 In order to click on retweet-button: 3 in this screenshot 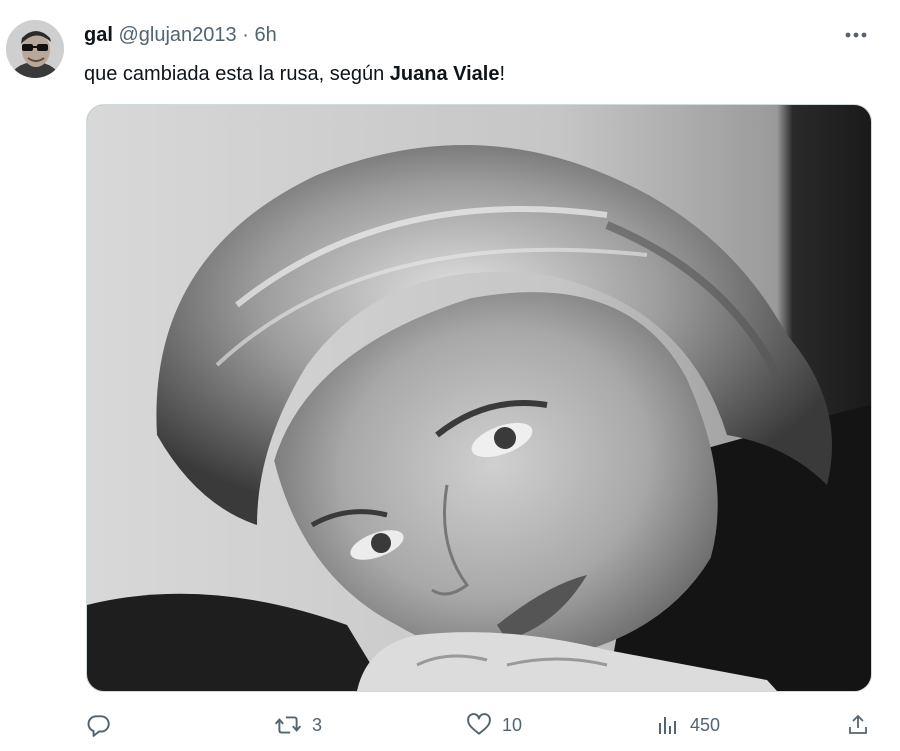, I will do `click(298, 725)`.